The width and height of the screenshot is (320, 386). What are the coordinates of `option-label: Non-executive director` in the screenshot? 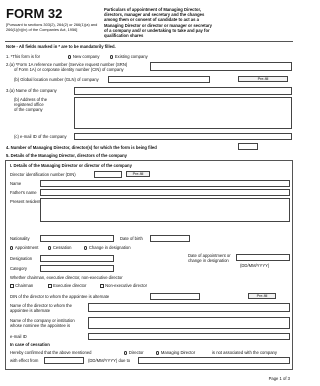 It's located at (126, 285).